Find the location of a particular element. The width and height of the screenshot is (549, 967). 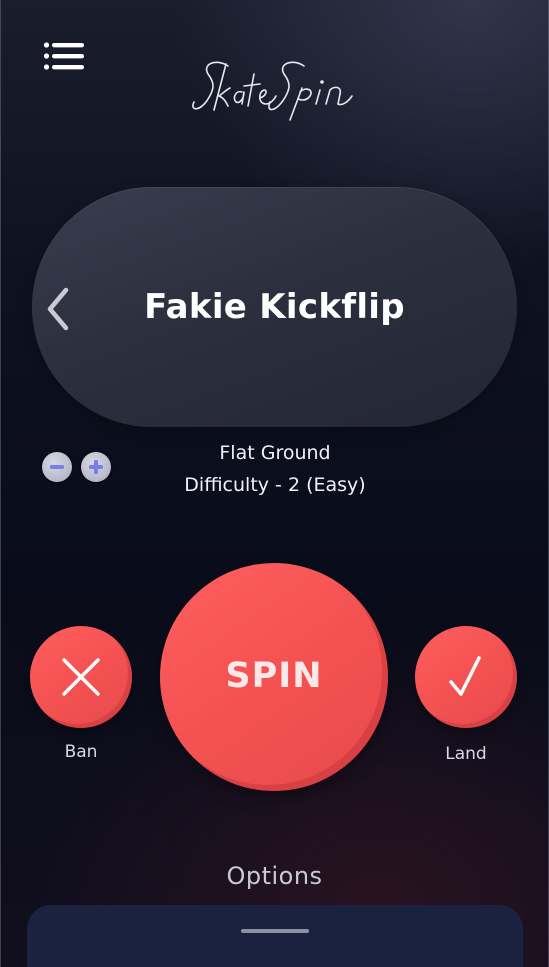

checkmark-icon is located at coordinates (465, 676).